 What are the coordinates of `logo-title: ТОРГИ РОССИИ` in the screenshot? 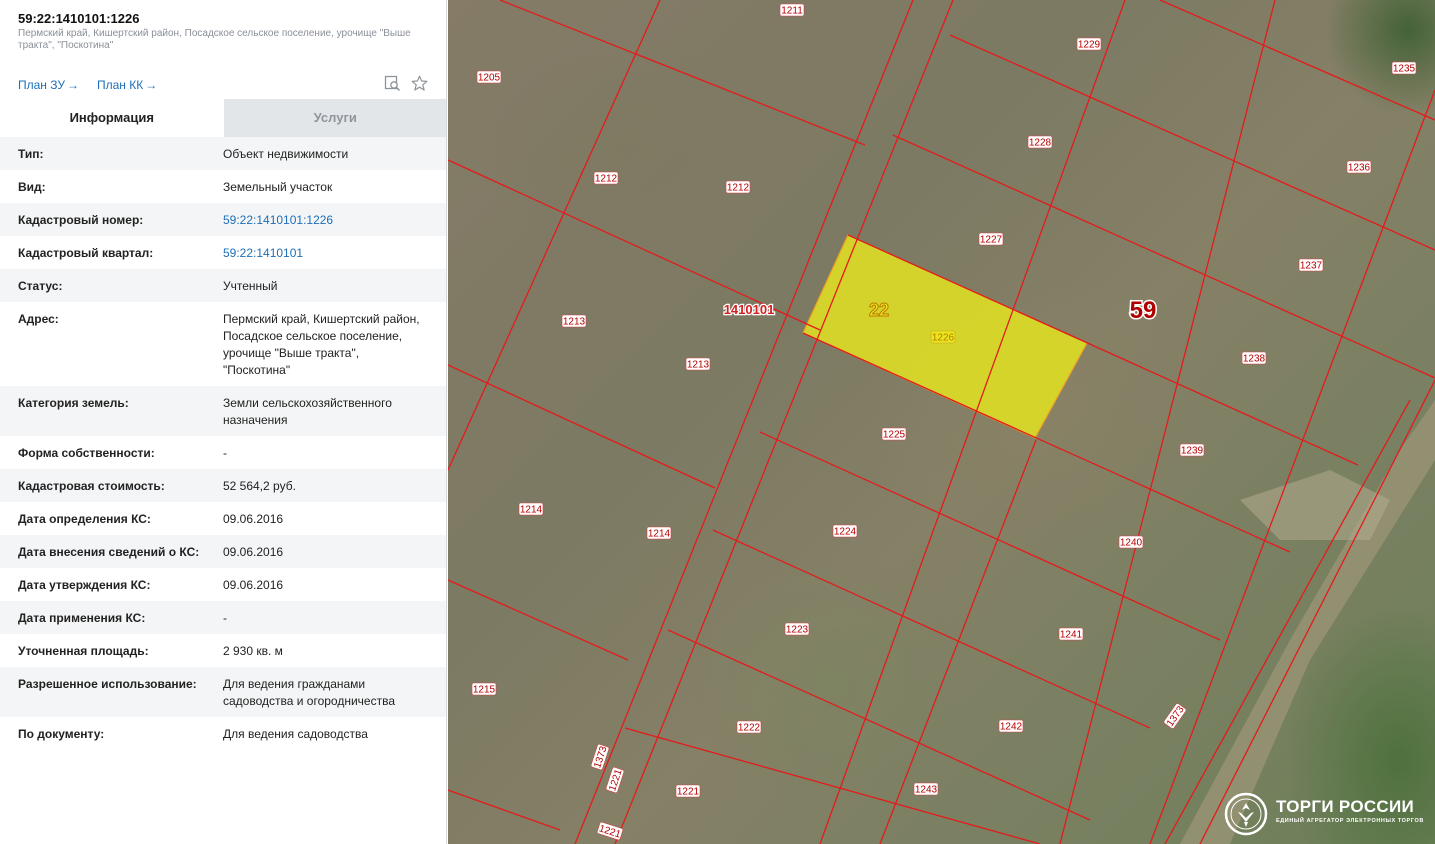 It's located at (1345, 806).